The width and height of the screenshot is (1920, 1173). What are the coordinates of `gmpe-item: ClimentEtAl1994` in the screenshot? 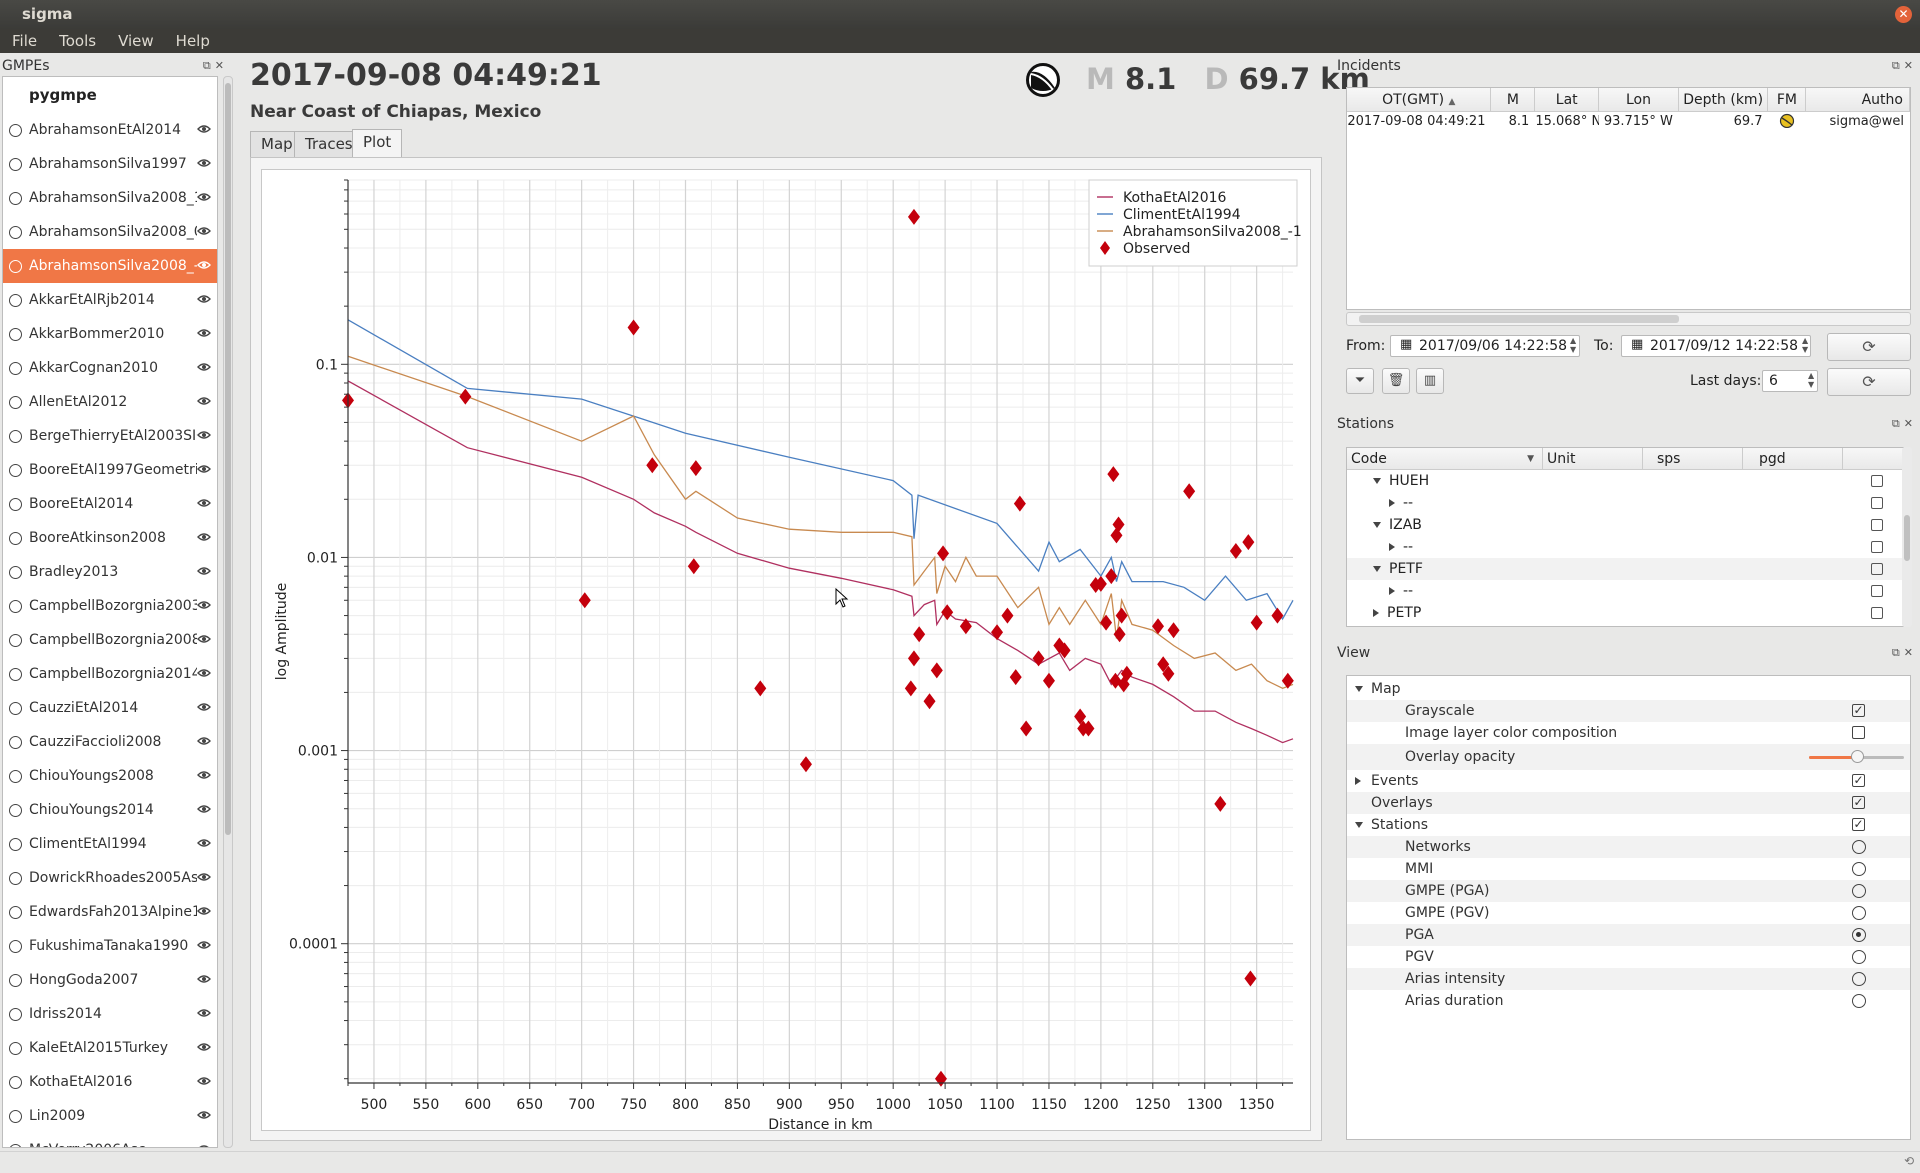 It's located at (110, 844).